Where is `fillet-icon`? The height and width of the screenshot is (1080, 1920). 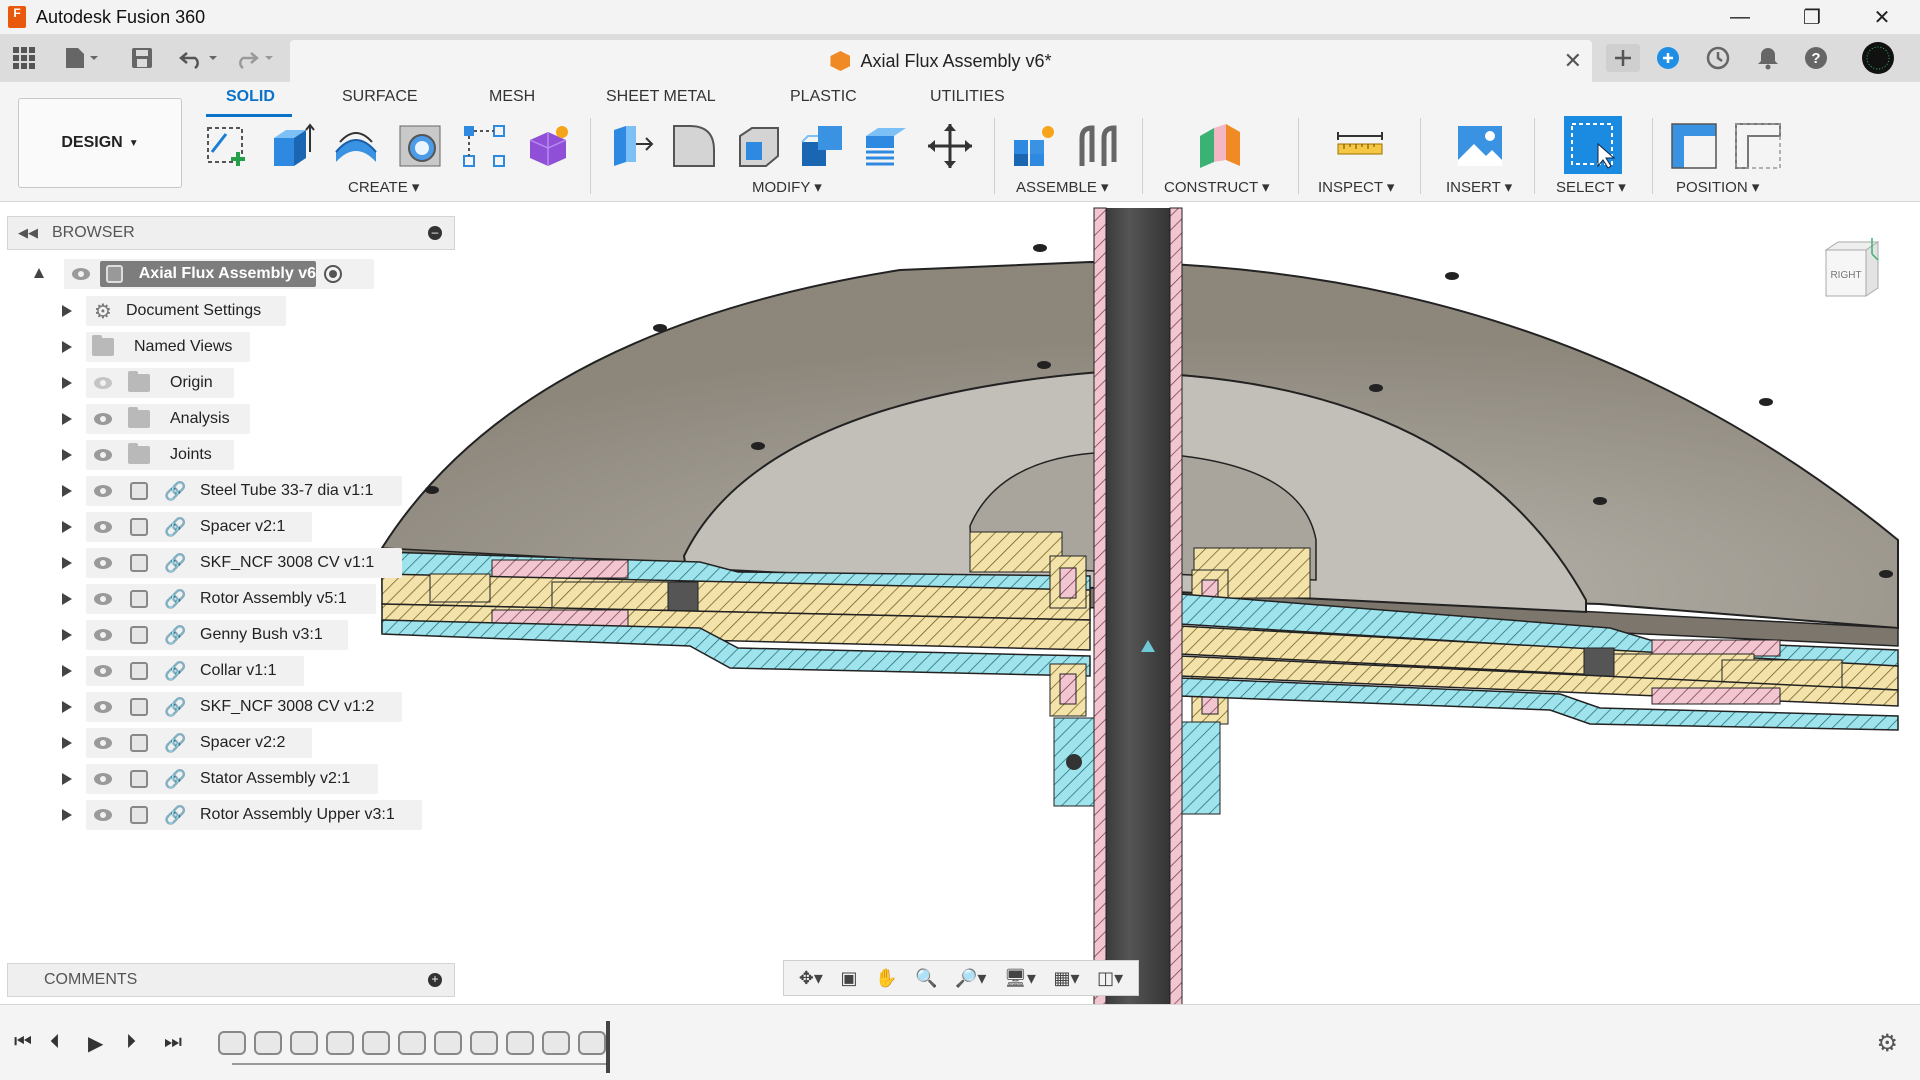
fillet-icon is located at coordinates (694, 146).